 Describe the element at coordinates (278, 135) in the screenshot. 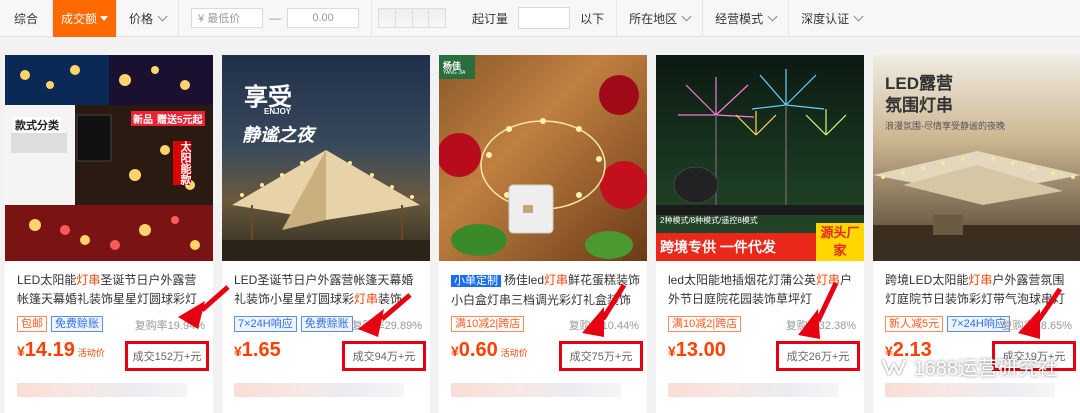

I see `image-caption: 静谧之夜` at that location.